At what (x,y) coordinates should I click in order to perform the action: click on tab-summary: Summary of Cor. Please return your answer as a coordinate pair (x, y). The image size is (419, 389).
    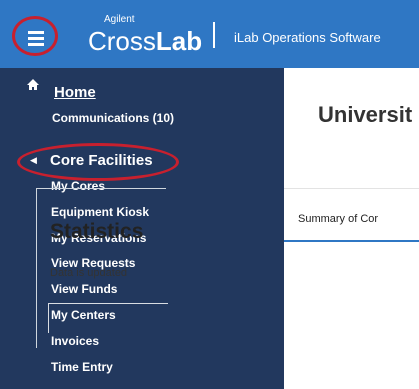
    Looking at the image, I should click on (338, 219).